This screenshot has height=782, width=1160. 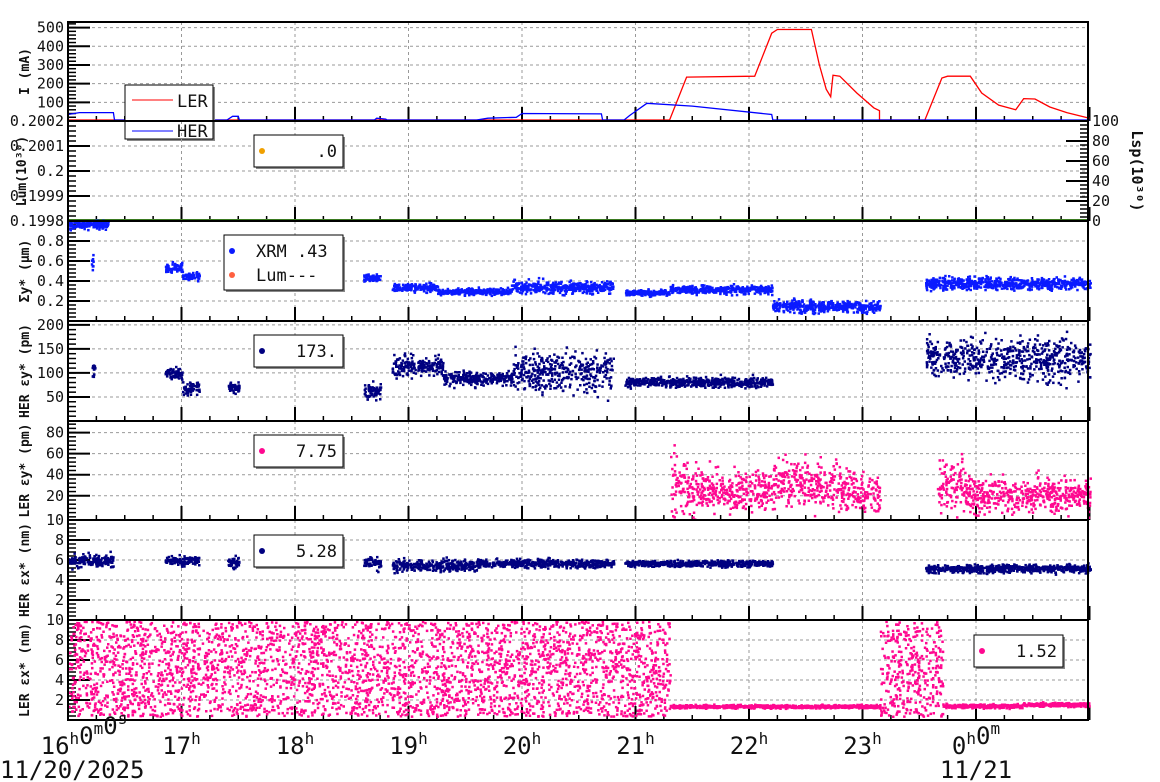 I want to click on y-tick-label: 100, so click(x=50, y=102).